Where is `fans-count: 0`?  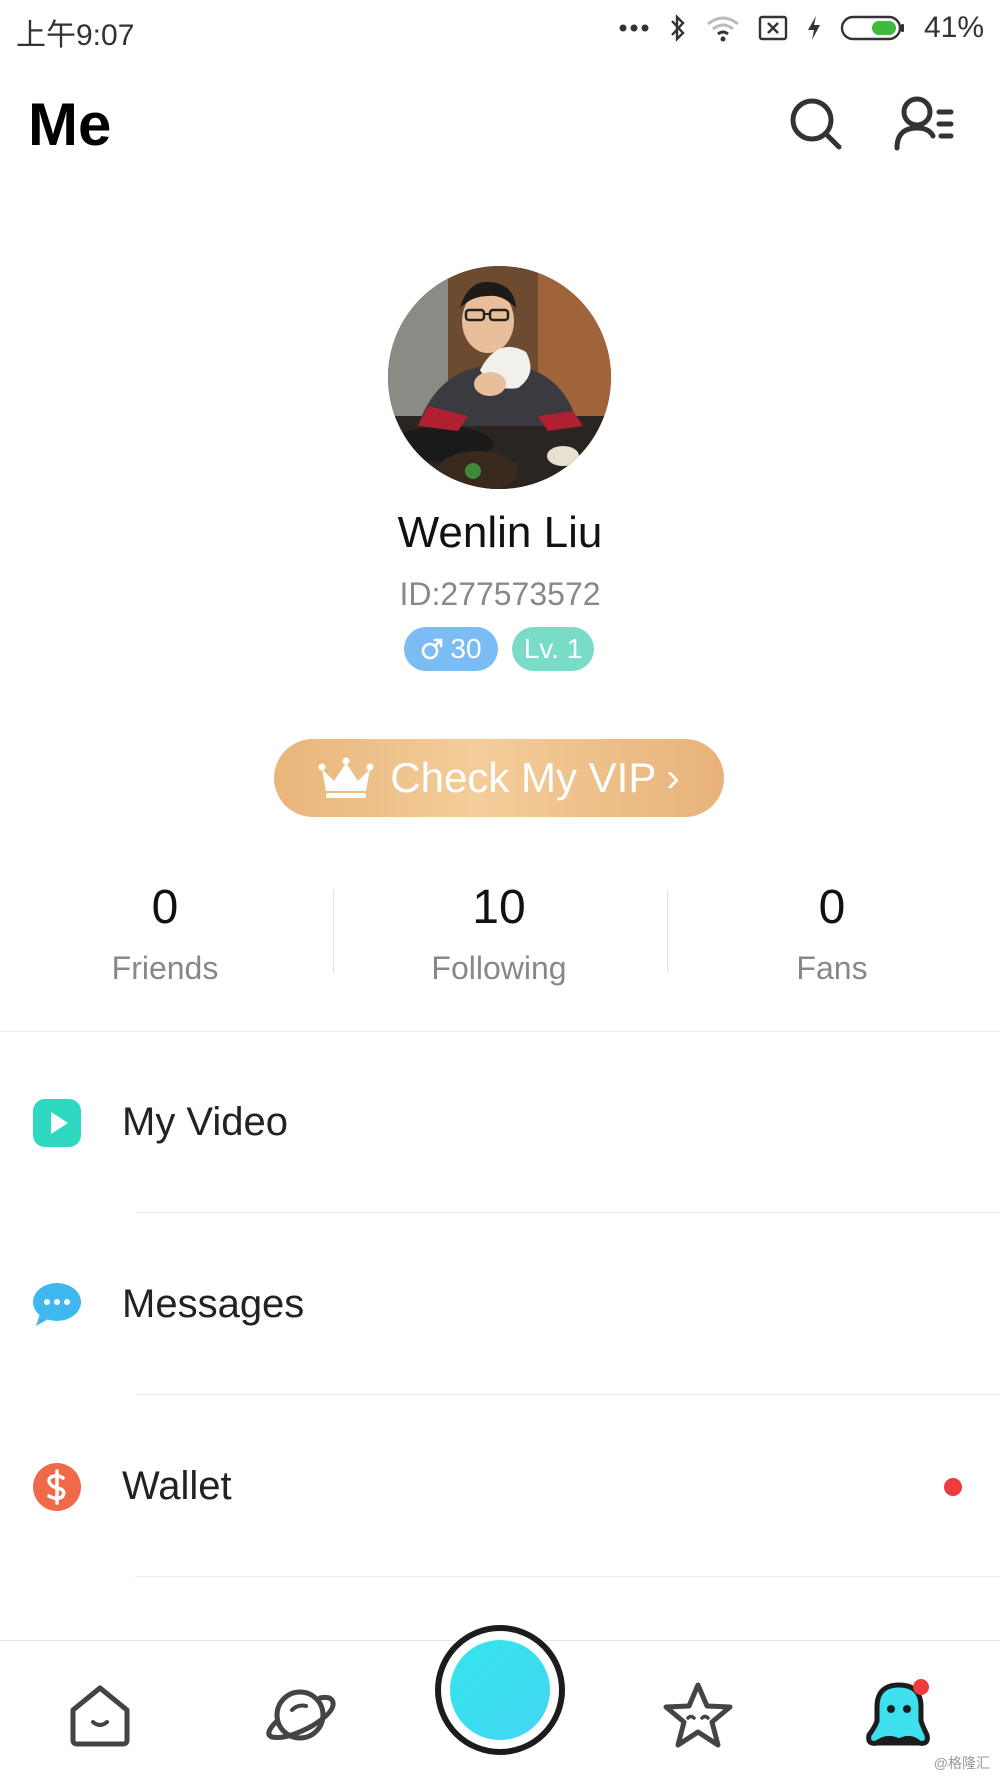
fans-count: 0 is located at coordinates (832, 907).